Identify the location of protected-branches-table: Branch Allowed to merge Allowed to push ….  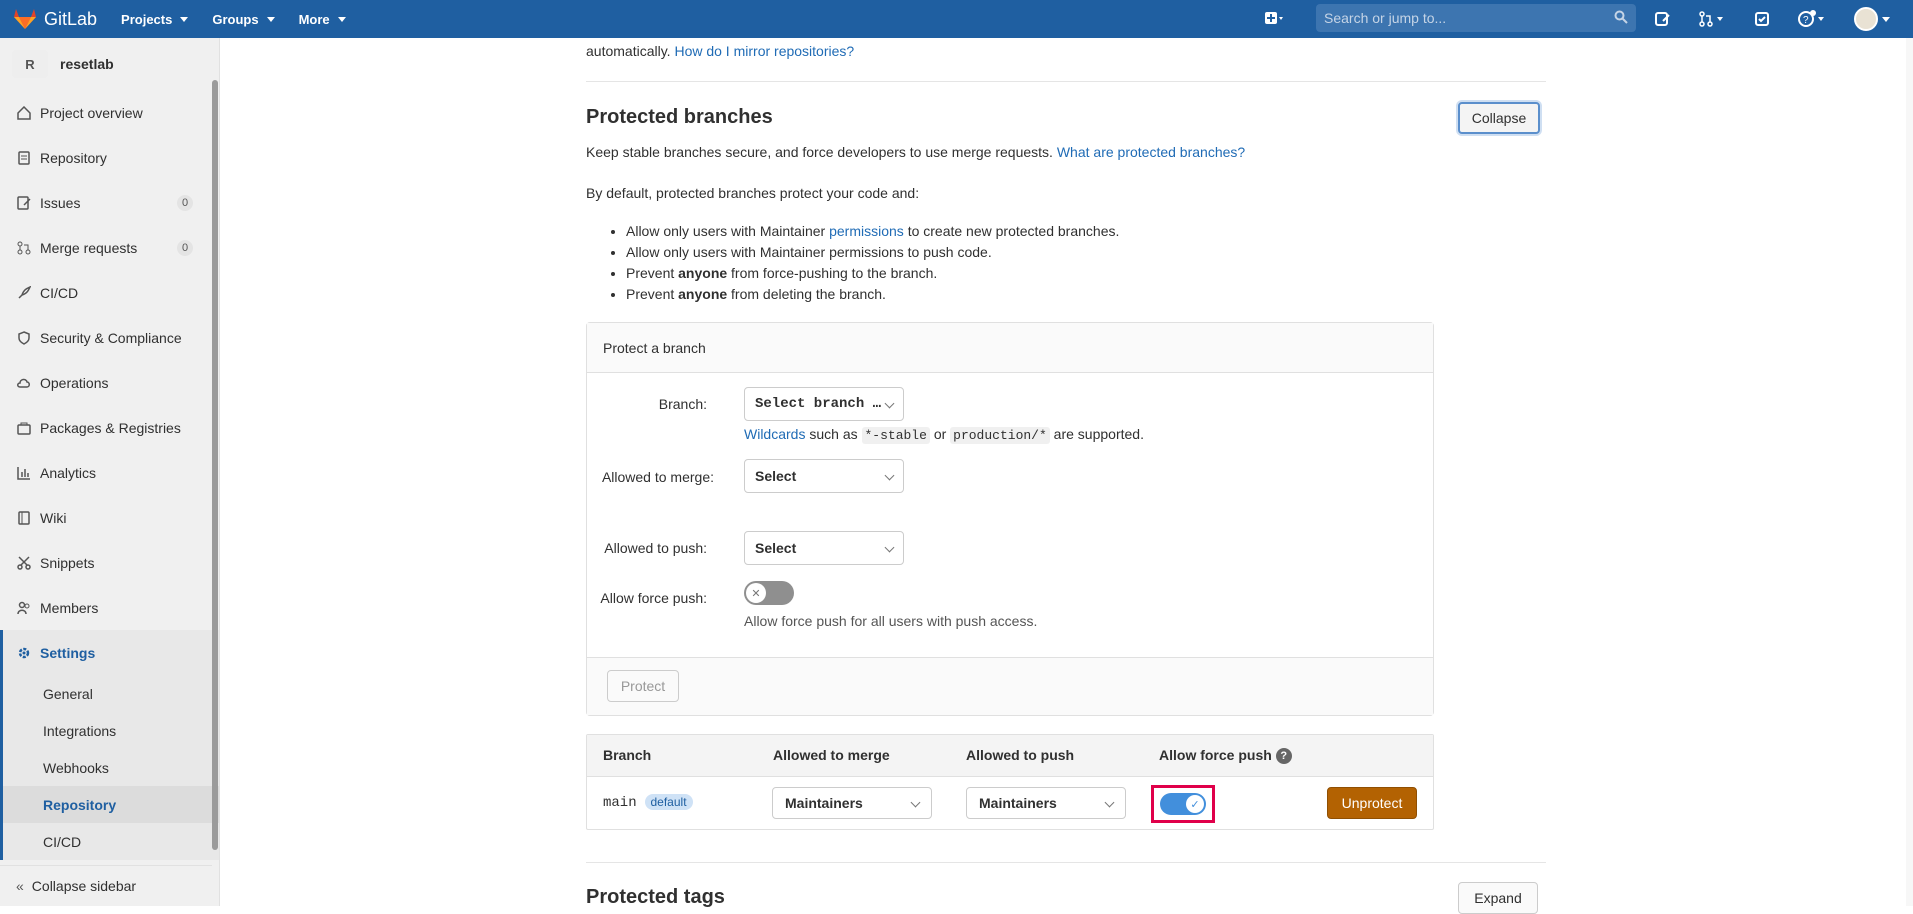
(1010, 782).